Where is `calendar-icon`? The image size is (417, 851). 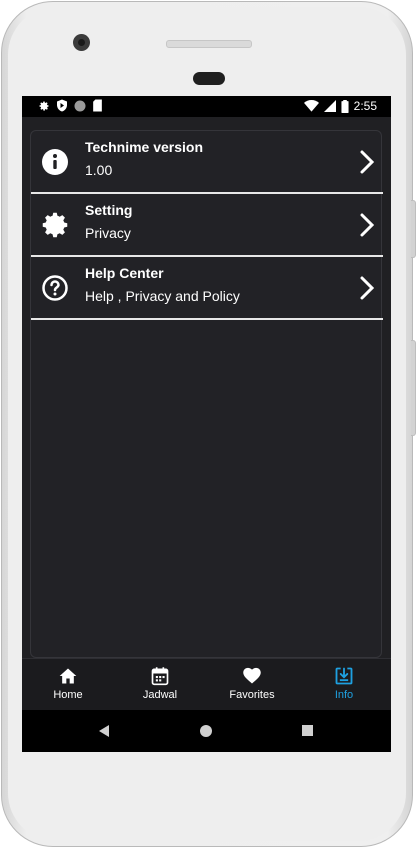
calendar-icon is located at coordinates (160, 676).